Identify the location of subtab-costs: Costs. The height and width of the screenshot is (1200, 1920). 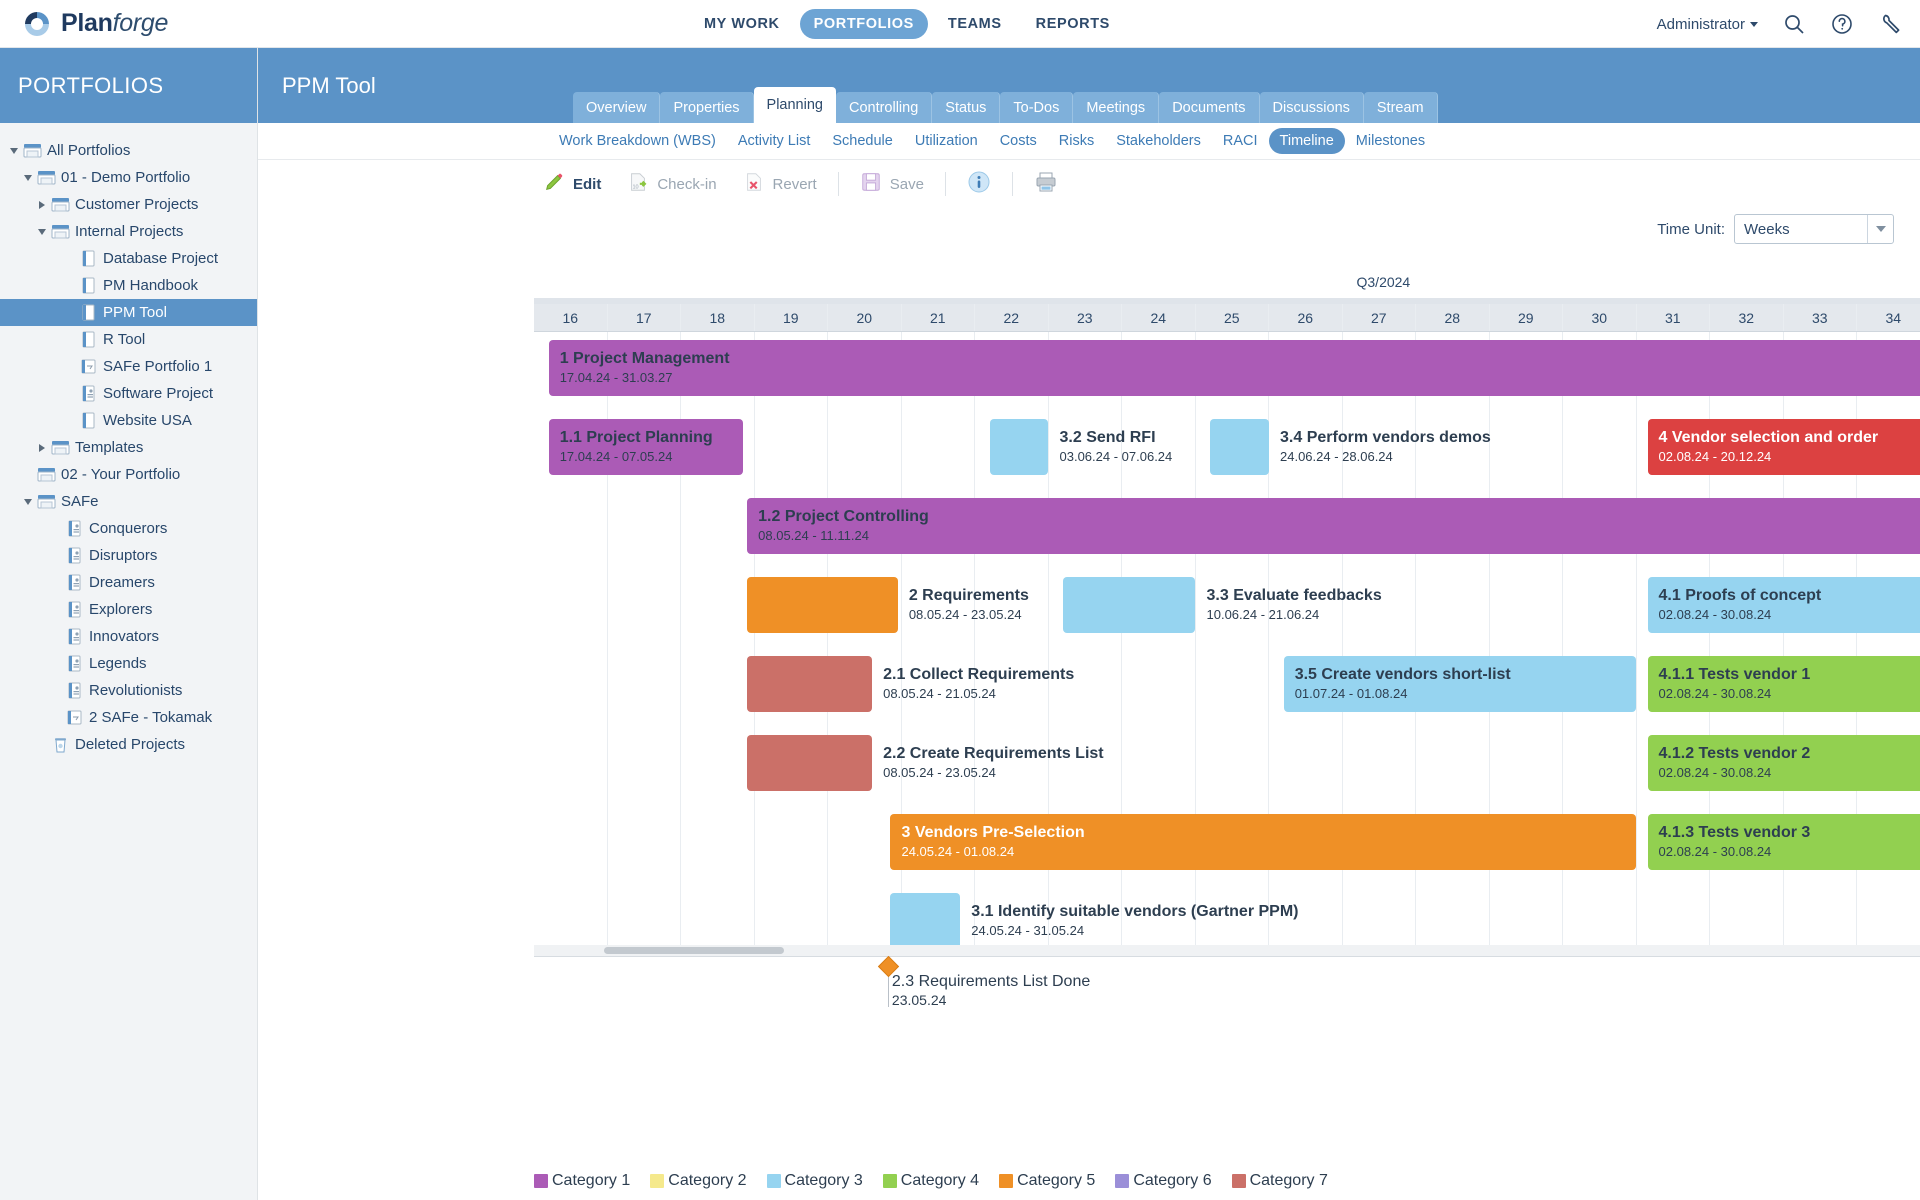
(1018, 141).